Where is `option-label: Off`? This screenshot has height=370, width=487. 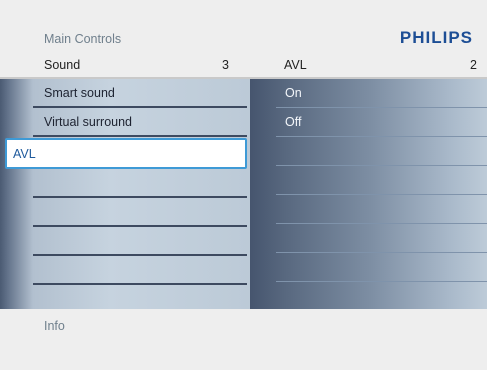 option-label: Off is located at coordinates (293, 122).